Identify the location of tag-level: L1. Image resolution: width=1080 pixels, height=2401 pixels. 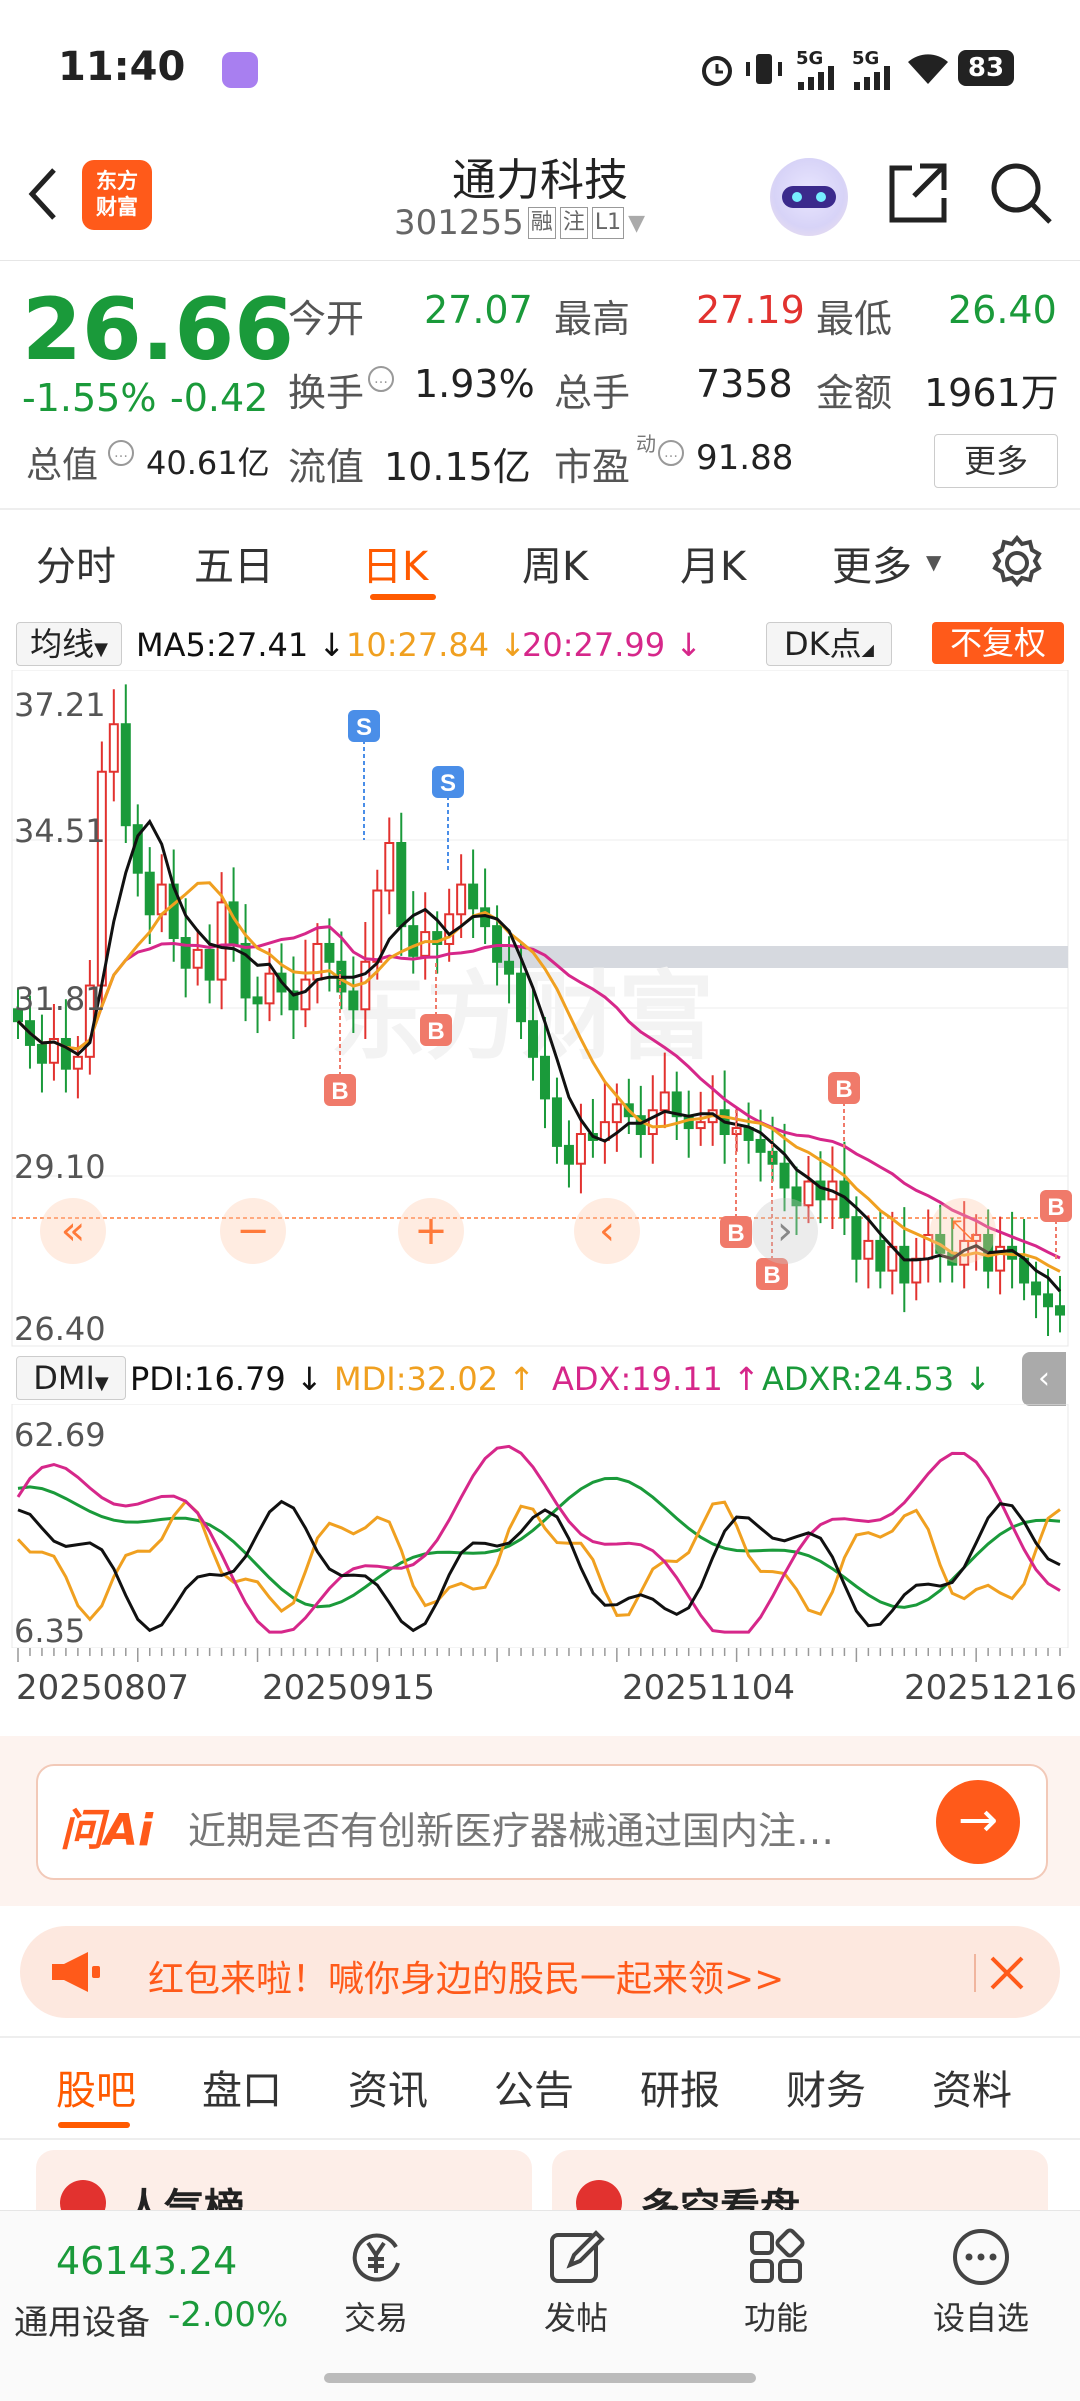
(608, 223).